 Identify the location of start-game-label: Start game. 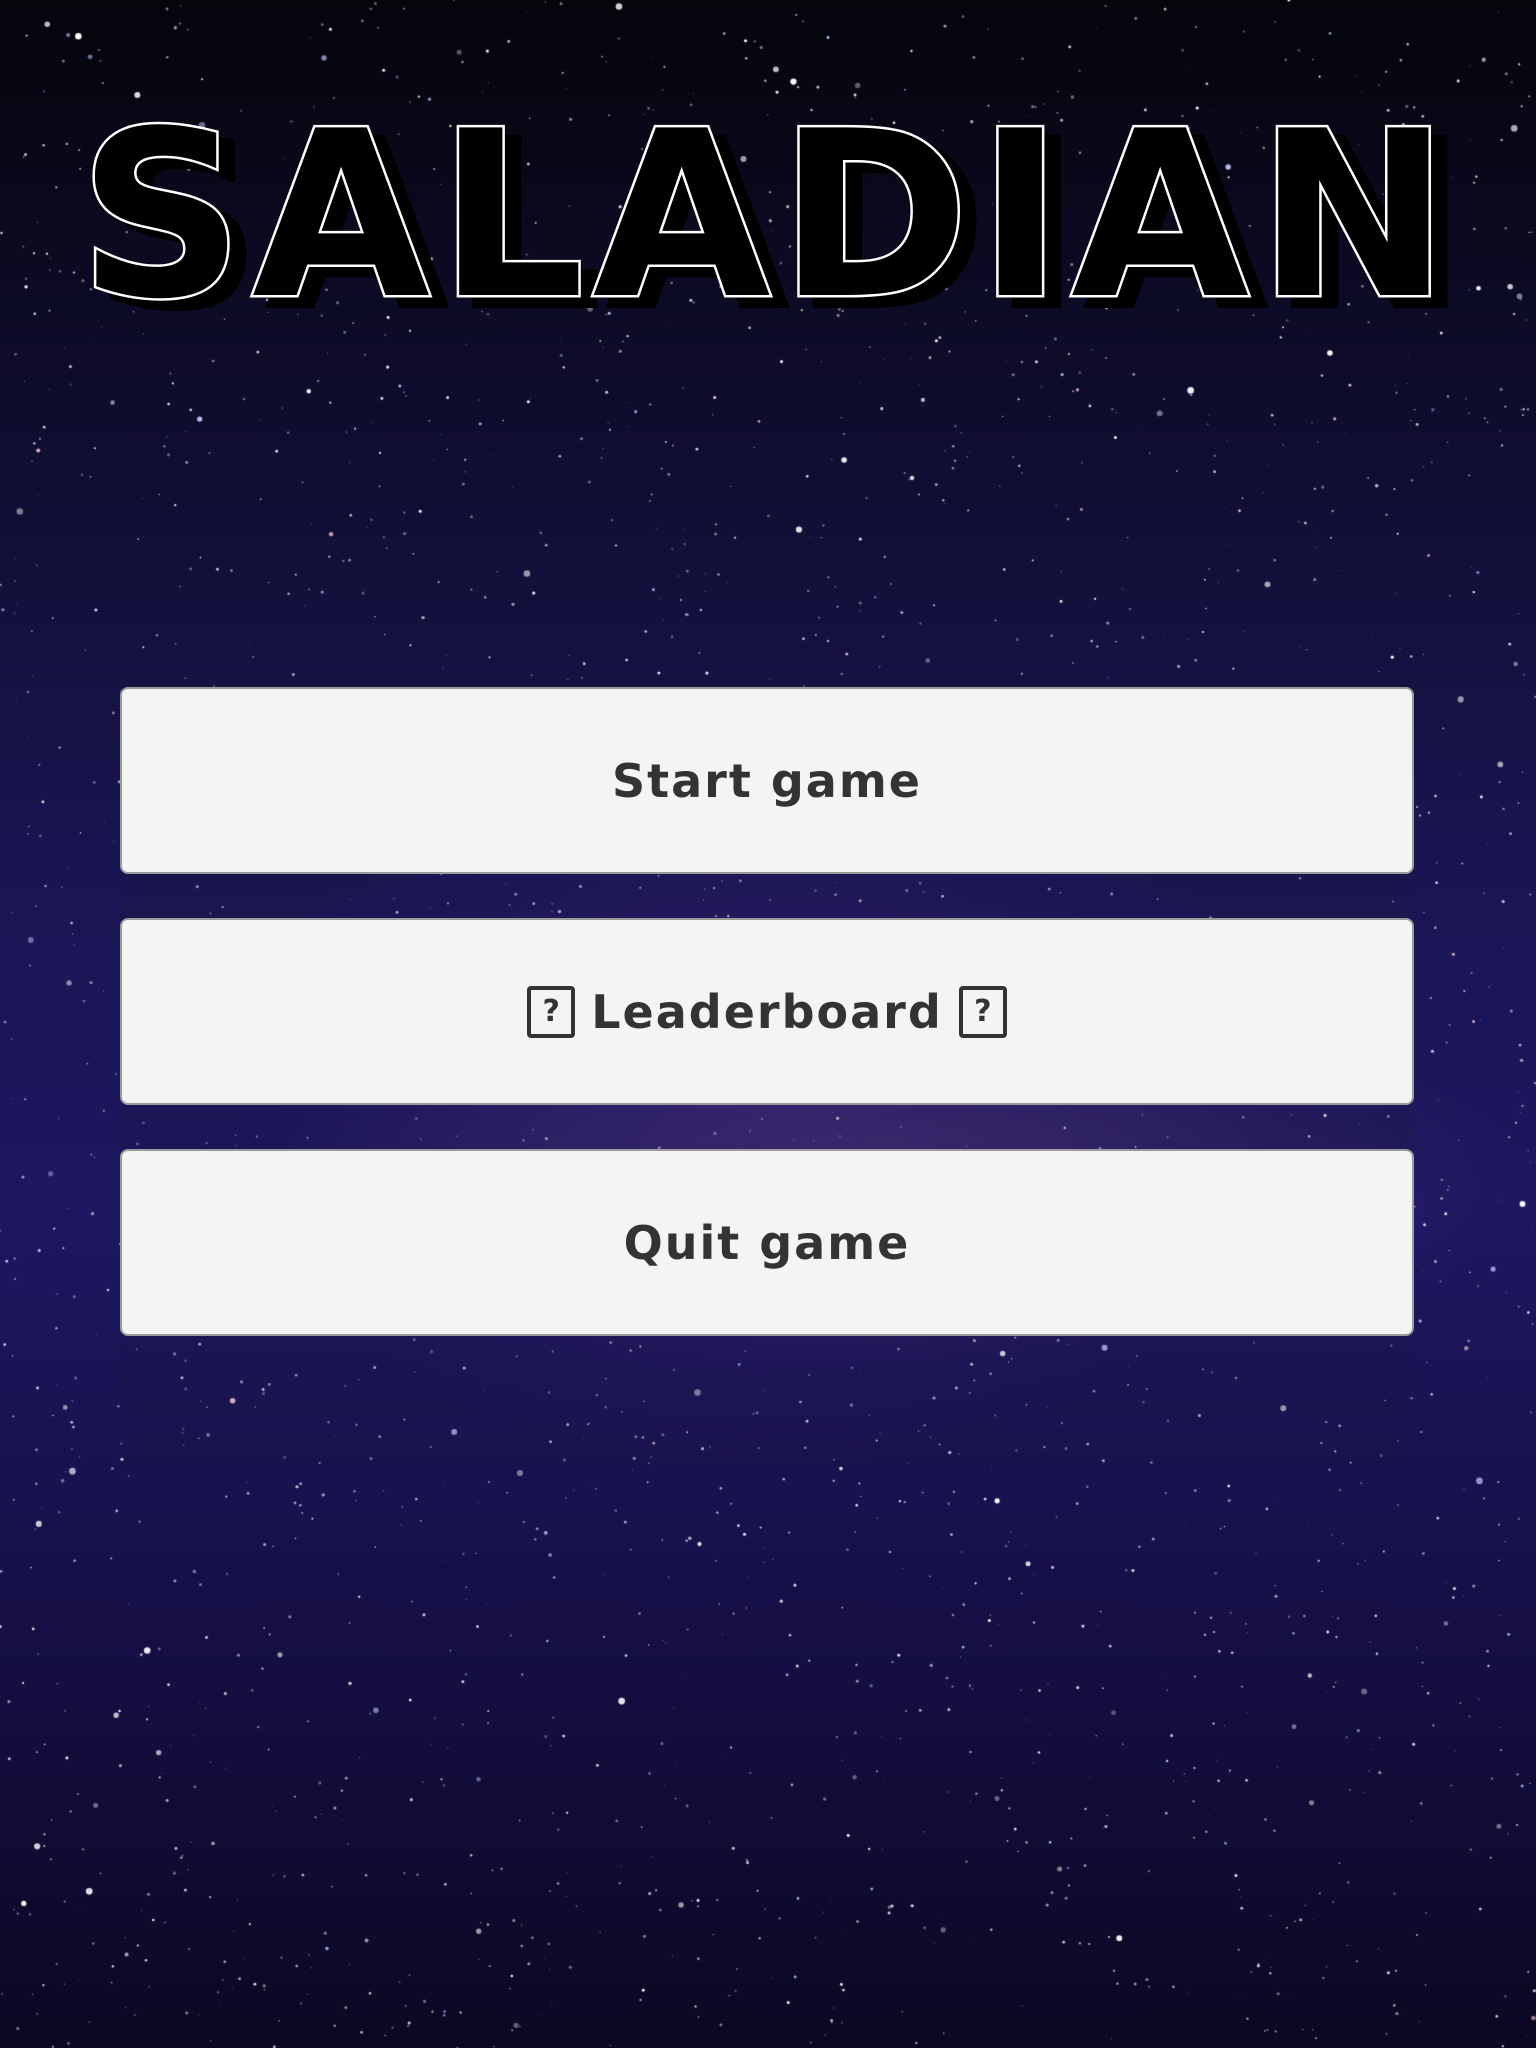
(767, 780).